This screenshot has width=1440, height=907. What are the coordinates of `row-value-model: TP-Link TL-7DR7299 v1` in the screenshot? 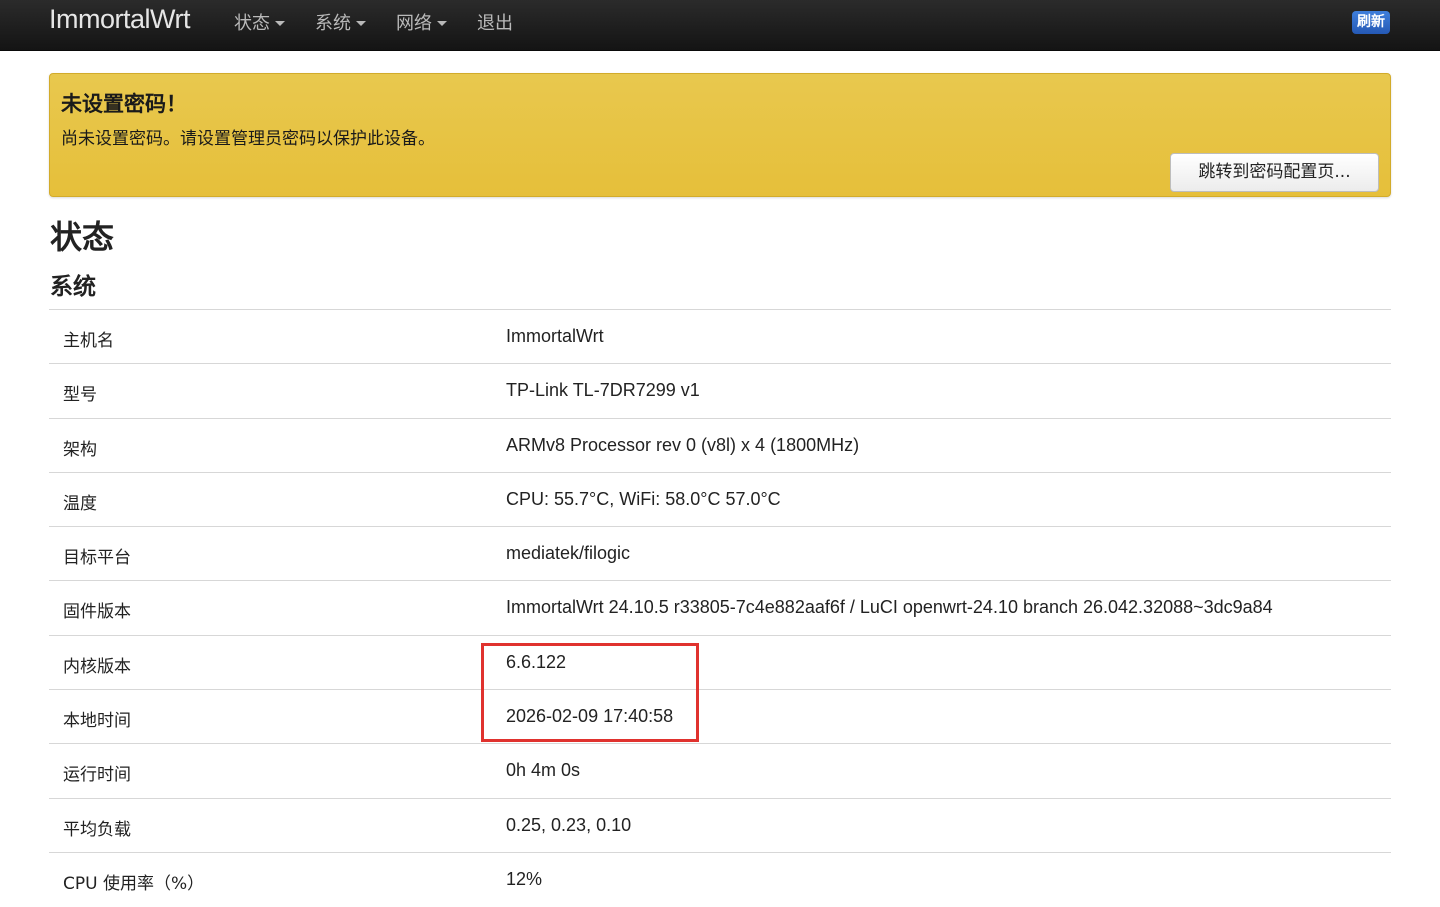 It's located at (603, 390).